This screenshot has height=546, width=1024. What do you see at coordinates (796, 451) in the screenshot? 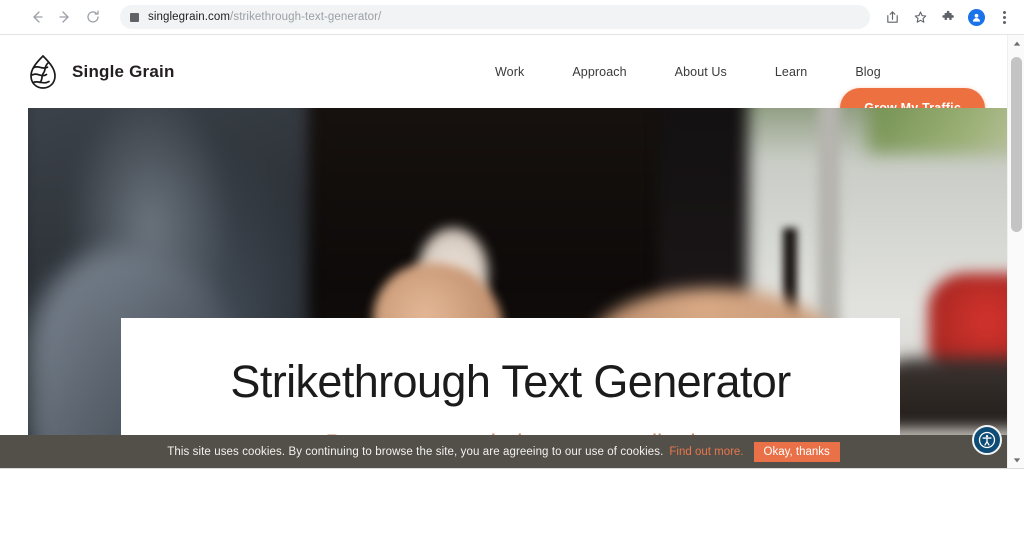
I see `cookie-accept-button: Okay, thanks` at bounding box center [796, 451].